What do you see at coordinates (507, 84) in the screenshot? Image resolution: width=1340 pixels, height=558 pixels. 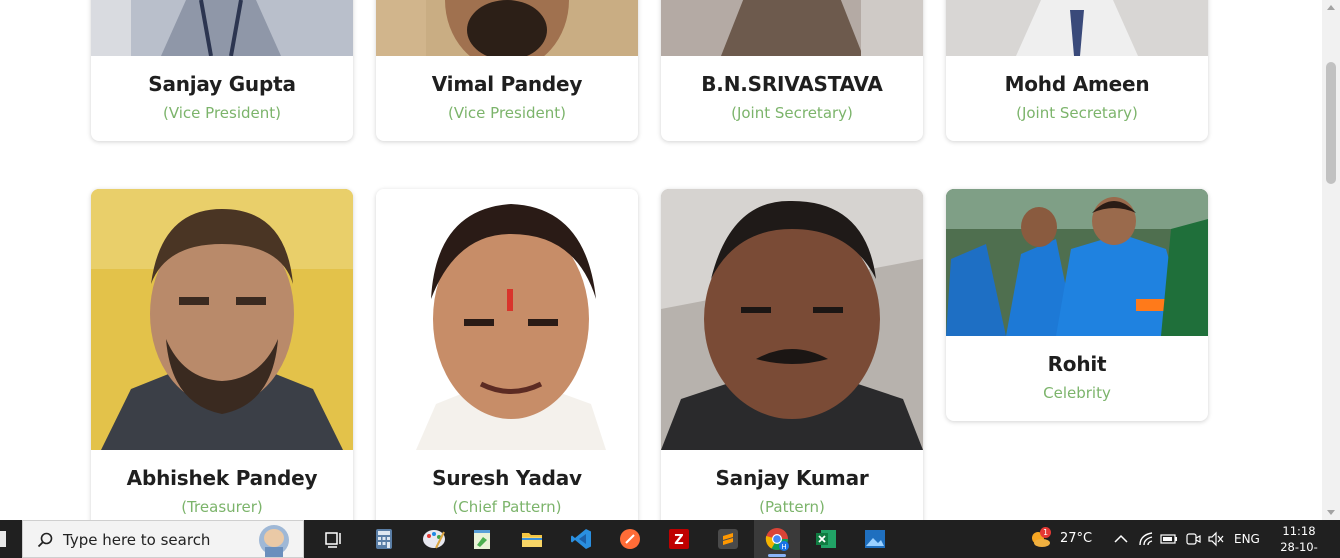 I see `member-name: Vimal Pandey` at bounding box center [507, 84].